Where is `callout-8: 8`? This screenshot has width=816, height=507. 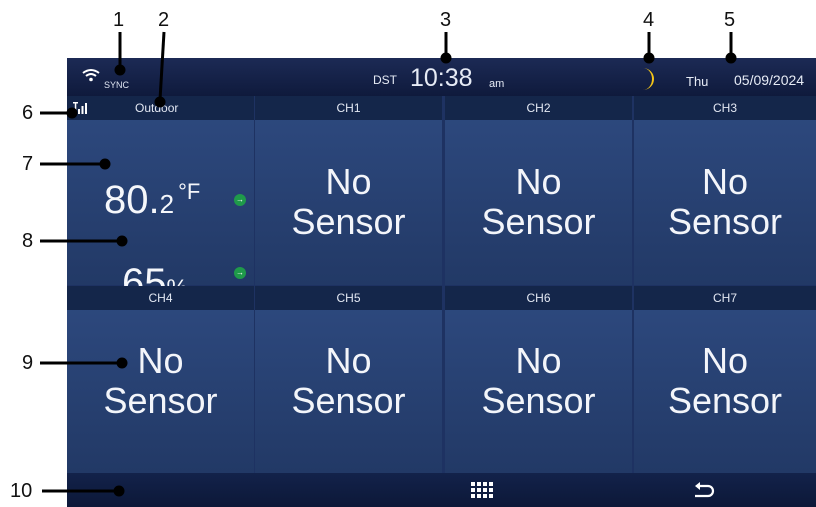 callout-8: 8 is located at coordinates (28, 241).